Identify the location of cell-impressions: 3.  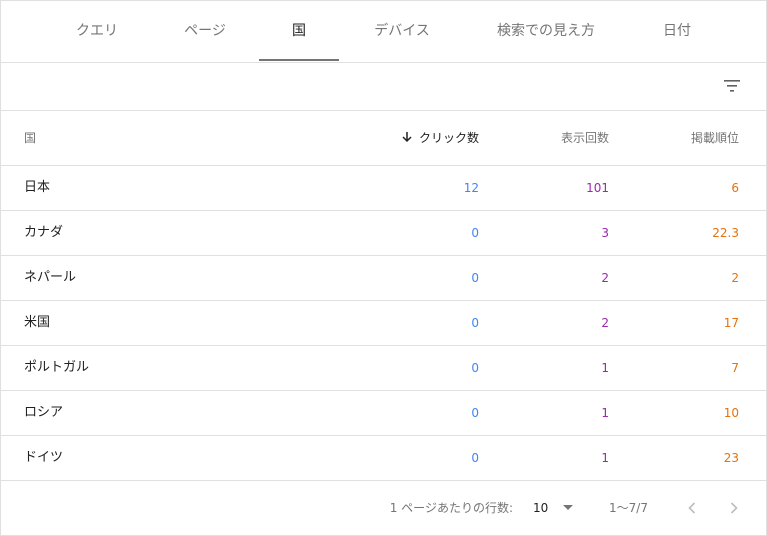
(605, 233).